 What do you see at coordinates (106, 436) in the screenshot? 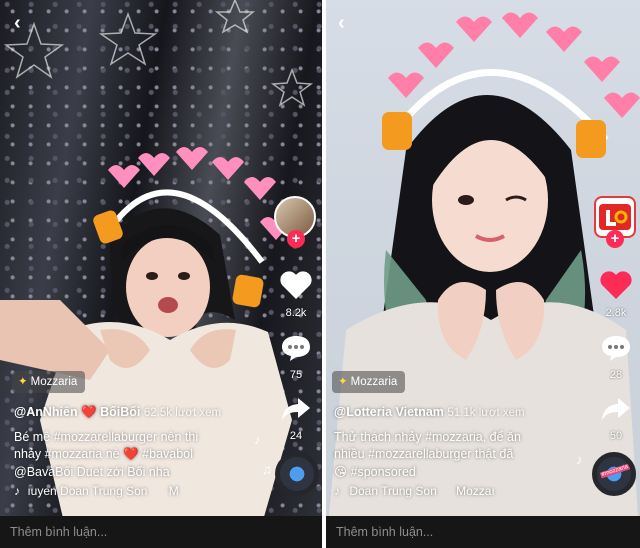
I see `caption-line: Bé mê #mozzarellaburger nên thi` at bounding box center [106, 436].